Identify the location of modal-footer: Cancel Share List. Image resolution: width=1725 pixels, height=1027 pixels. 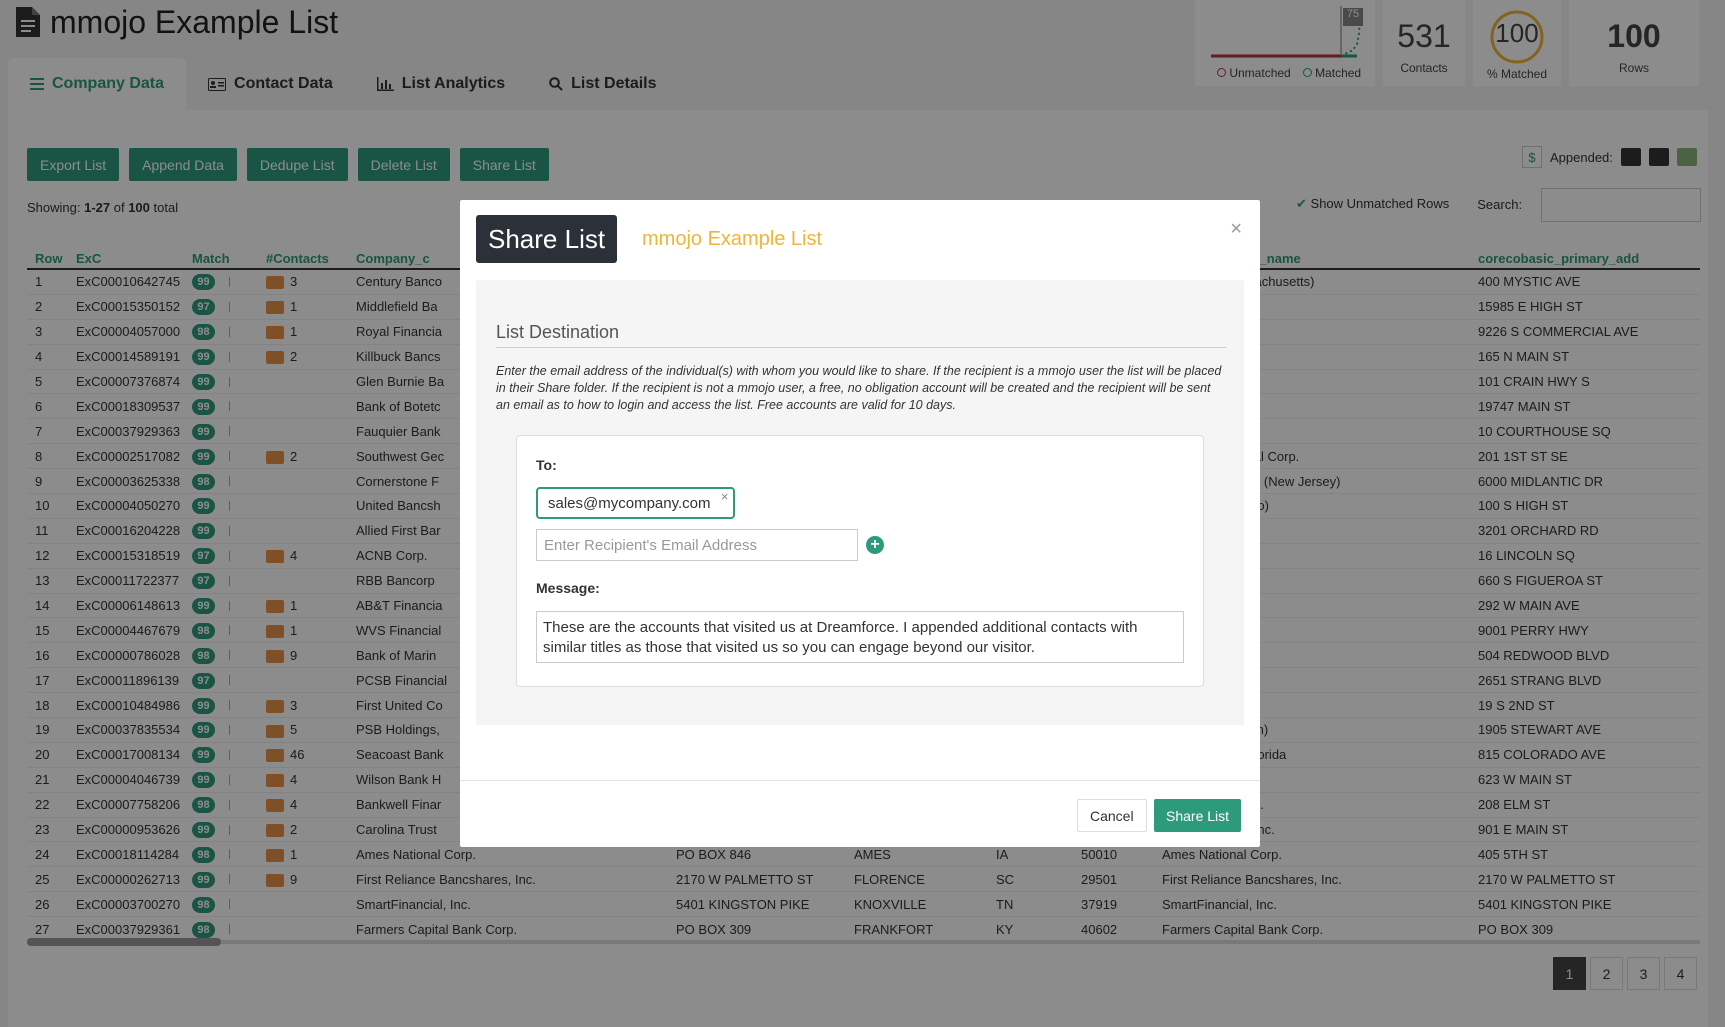
(860, 813).